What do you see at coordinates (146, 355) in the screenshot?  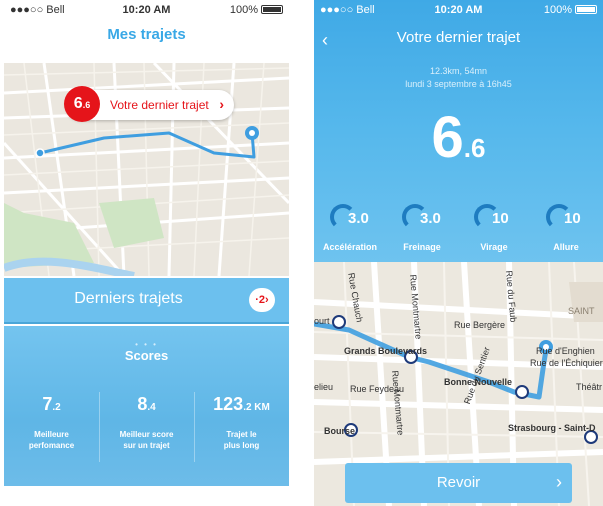 I see `scores-title: Scores` at bounding box center [146, 355].